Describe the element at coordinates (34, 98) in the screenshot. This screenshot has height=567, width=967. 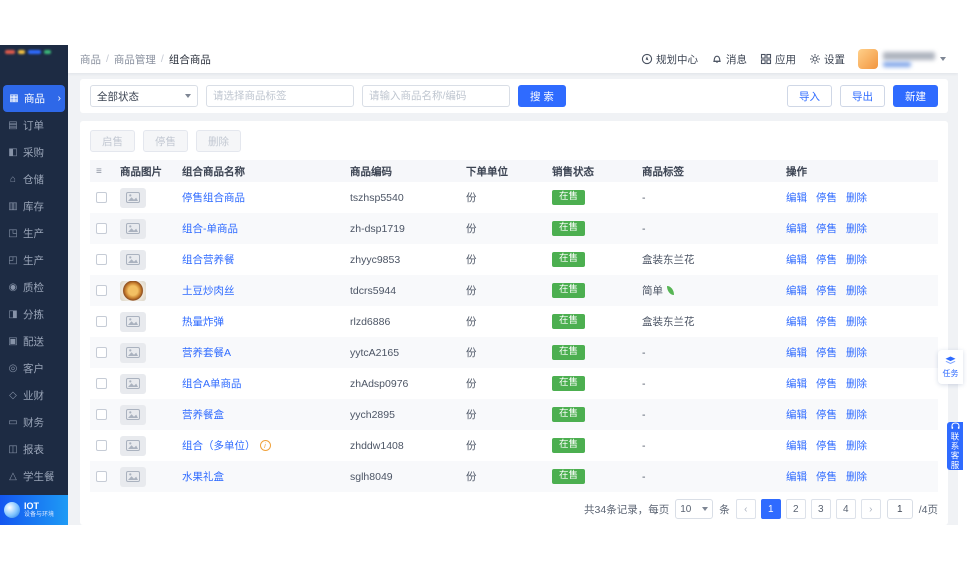
I see `sidebar-item-goods: ▦ 商品 ›` at that location.